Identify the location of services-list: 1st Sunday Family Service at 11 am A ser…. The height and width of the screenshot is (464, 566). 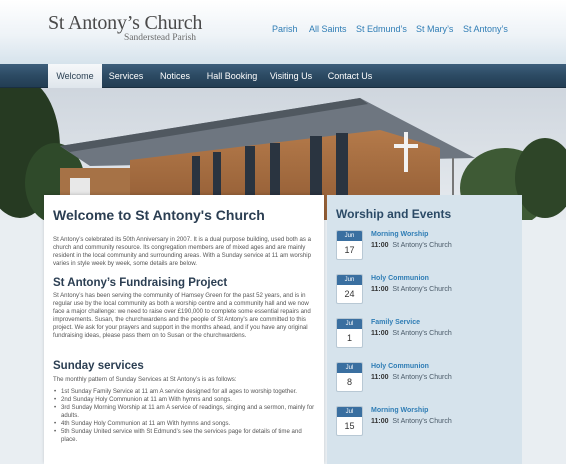
(186, 416).